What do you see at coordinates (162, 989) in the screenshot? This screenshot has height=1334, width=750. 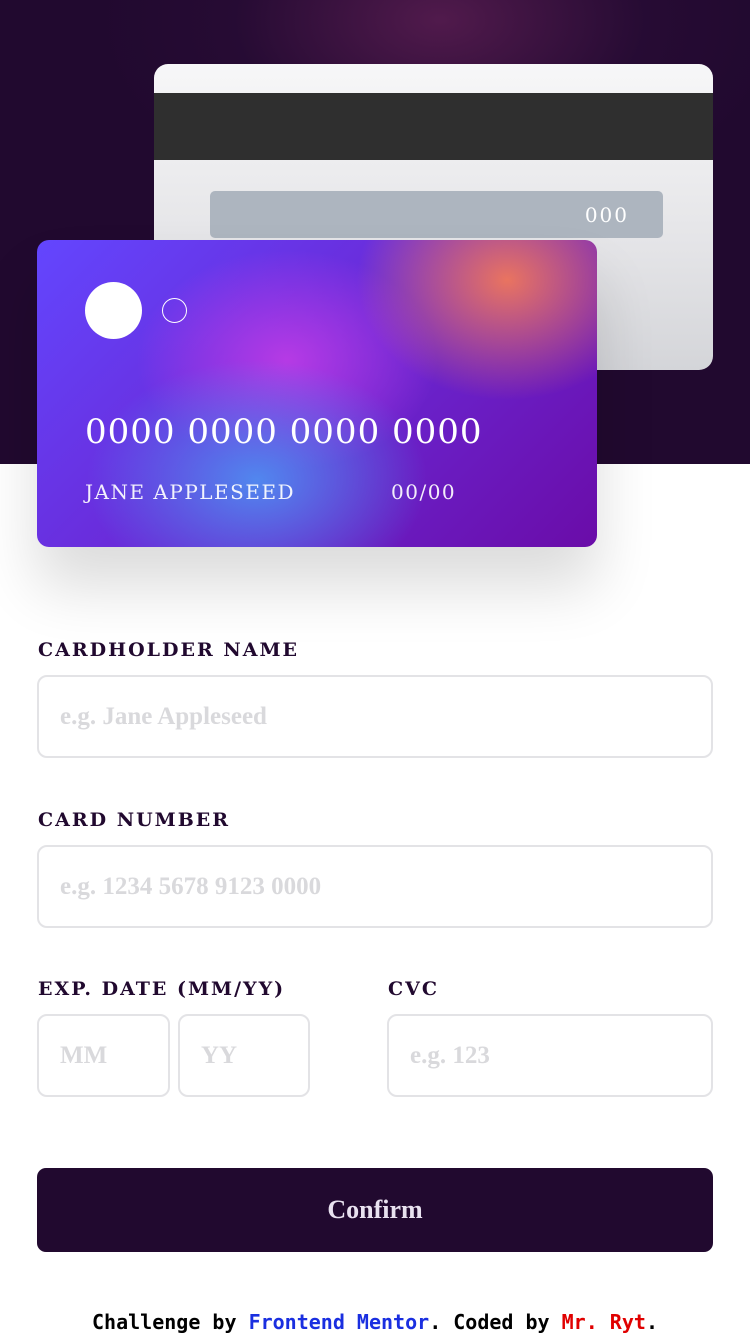 I see `exp-date-label: EXP. DATE (MM/YY)` at bounding box center [162, 989].